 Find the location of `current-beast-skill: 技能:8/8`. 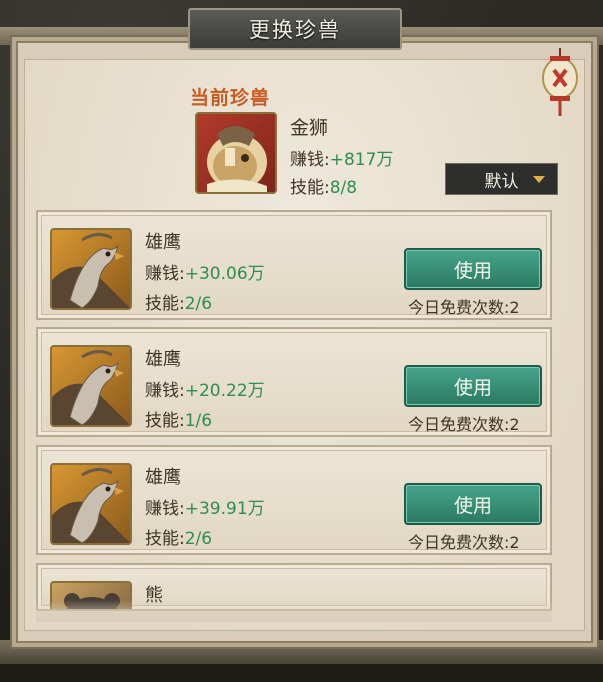

current-beast-skill: 技能:8/8 is located at coordinates (323, 185).